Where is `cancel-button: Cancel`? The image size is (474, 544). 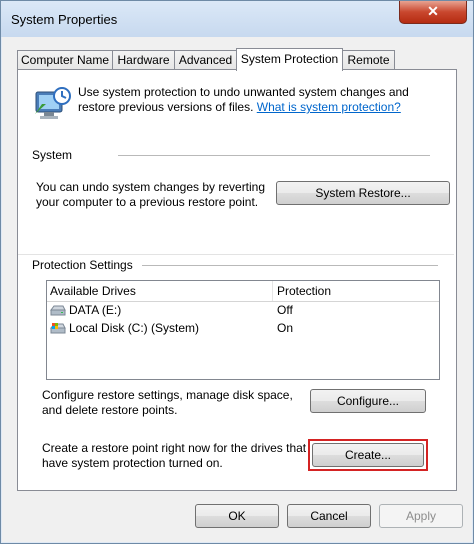 cancel-button: Cancel is located at coordinates (329, 516).